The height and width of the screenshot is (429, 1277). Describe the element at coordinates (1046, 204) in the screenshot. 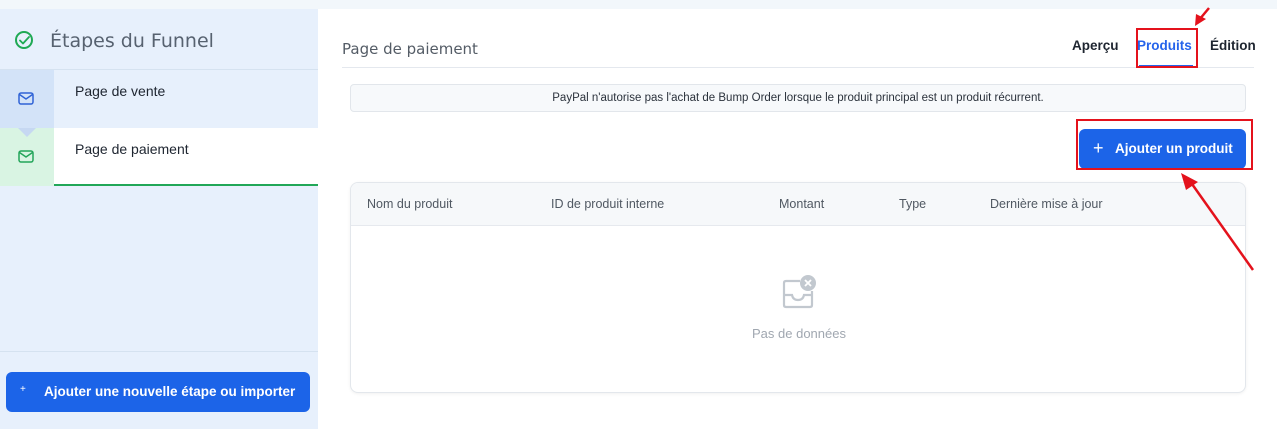

I see `column-header-derniere-maj: Dernière mise à jour` at that location.